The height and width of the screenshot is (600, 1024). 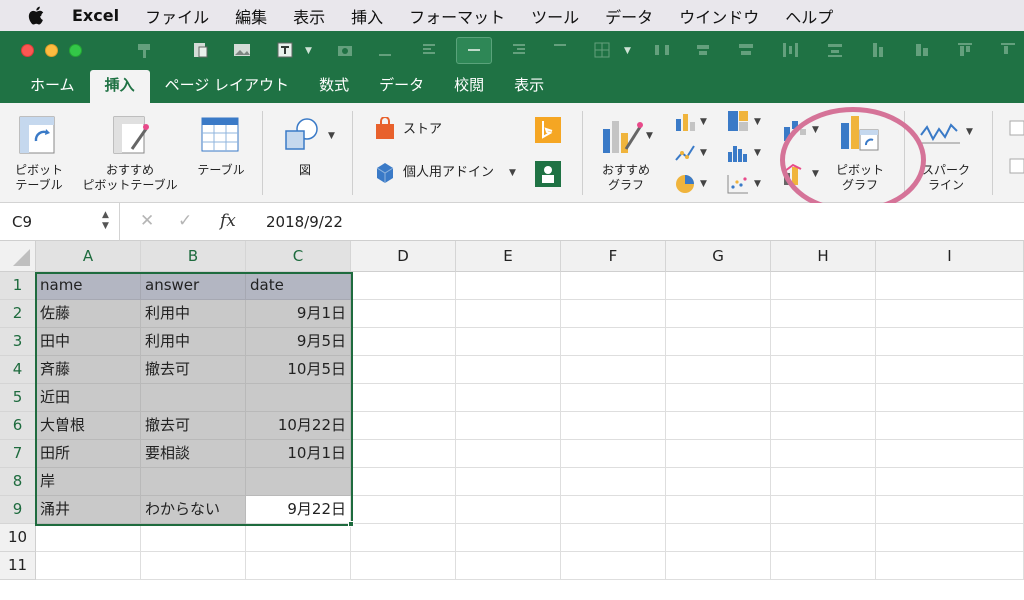 What do you see at coordinates (403, 286) in the screenshot?
I see `cell-D1` at bounding box center [403, 286].